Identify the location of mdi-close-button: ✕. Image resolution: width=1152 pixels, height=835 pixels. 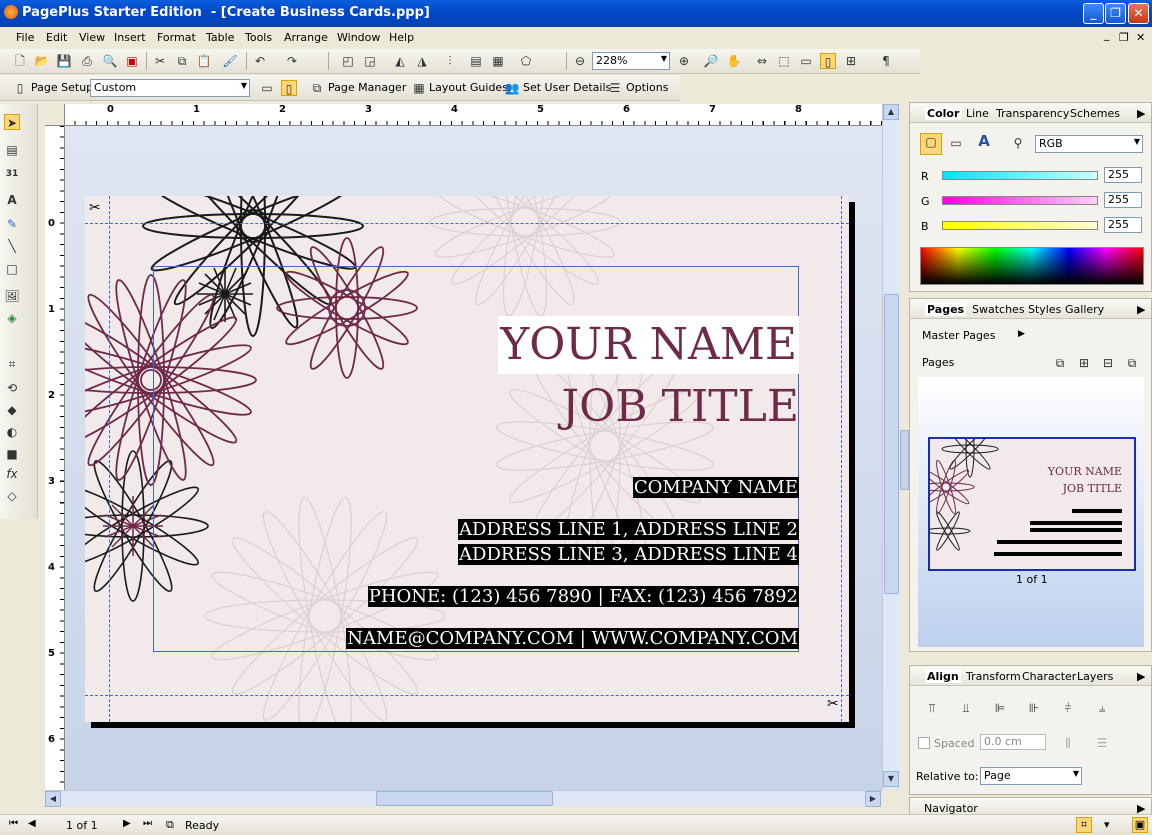
(1140, 37).